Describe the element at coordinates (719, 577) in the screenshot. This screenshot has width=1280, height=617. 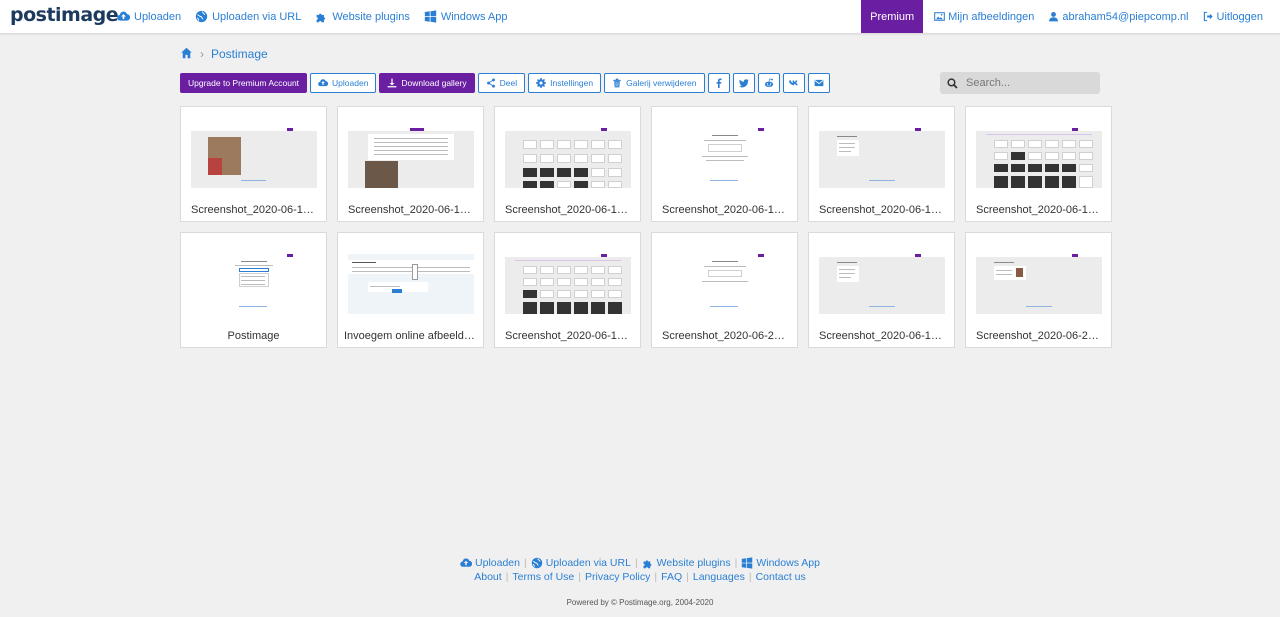
I see `footer-languages-link: Languages` at that location.